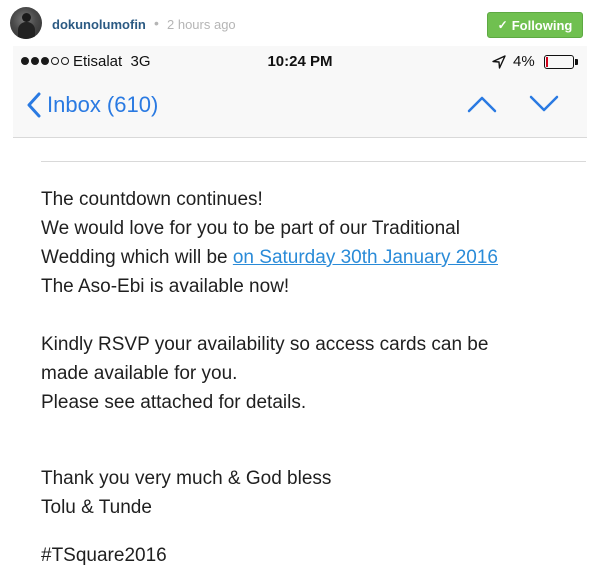 The width and height of the screenshot is (600, 581). Describe the element at coordinates (201, 24) in the screenshot. I see `post-timestamp: 2 hours ago` at that location.